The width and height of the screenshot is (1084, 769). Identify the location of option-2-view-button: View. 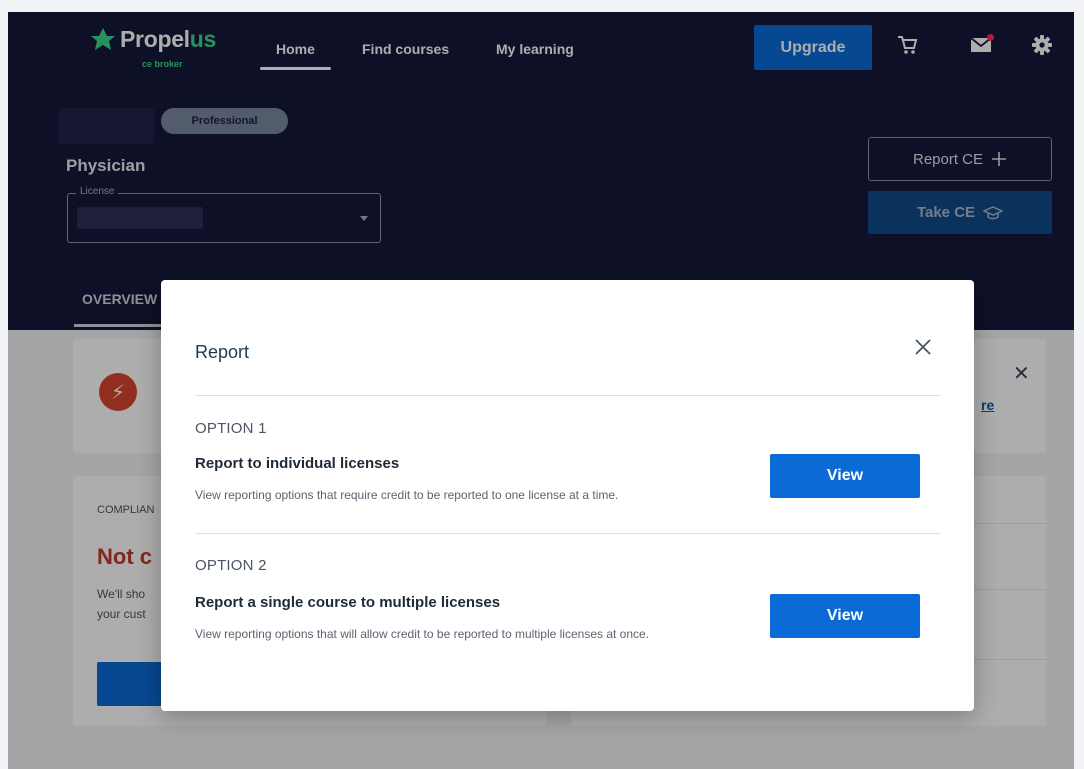
(845, 616).